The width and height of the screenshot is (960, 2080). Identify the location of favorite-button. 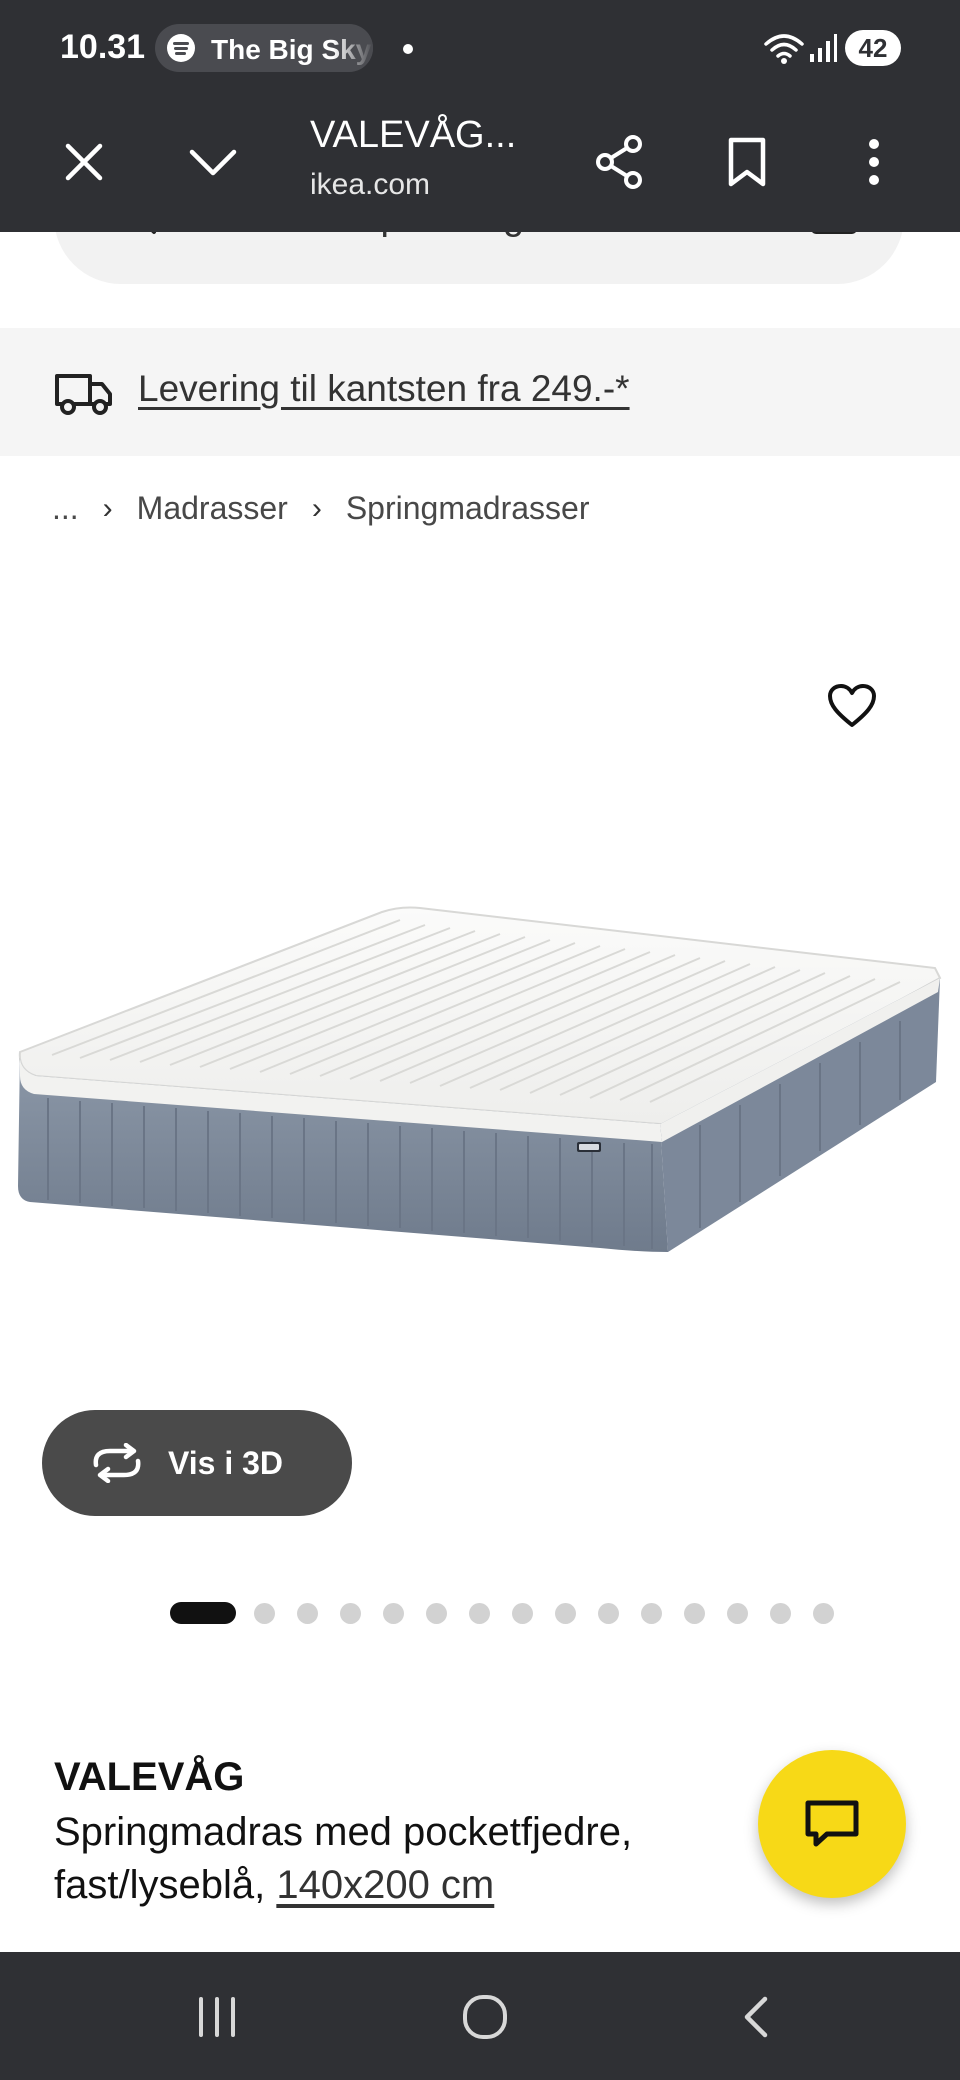
(852, 706).